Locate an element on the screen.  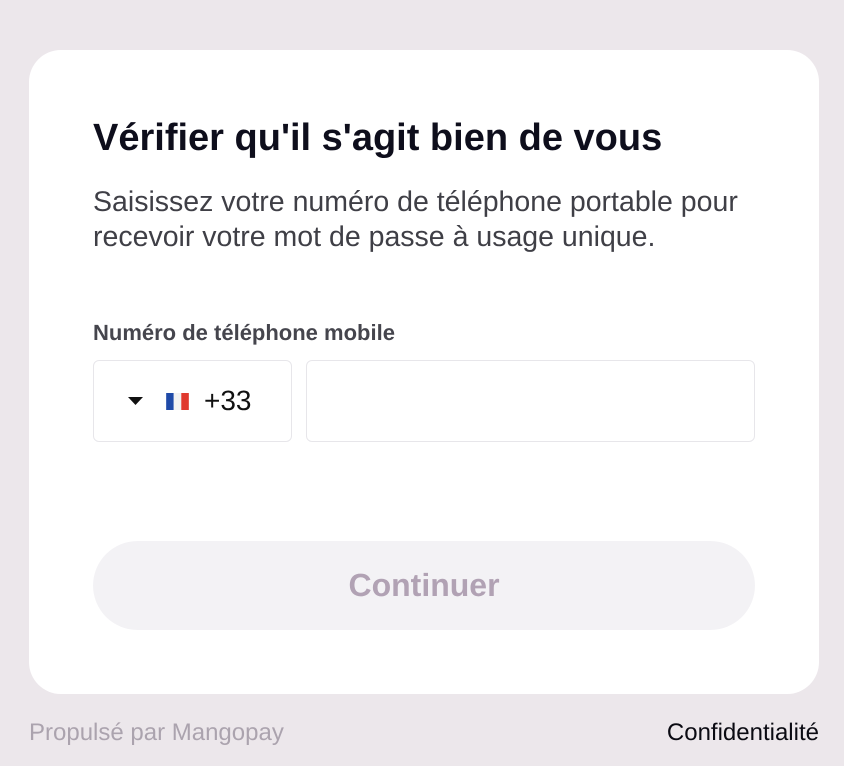
flag-icon is located at coordinates (177, 401).